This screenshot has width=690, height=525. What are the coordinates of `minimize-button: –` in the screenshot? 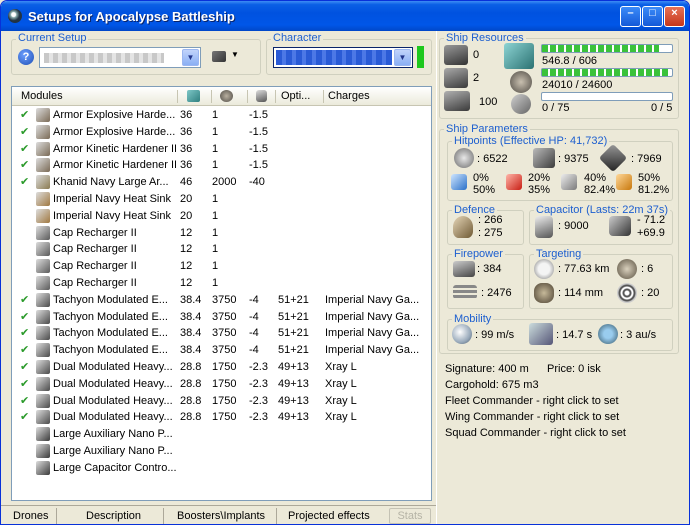 It's located at (630, 16).